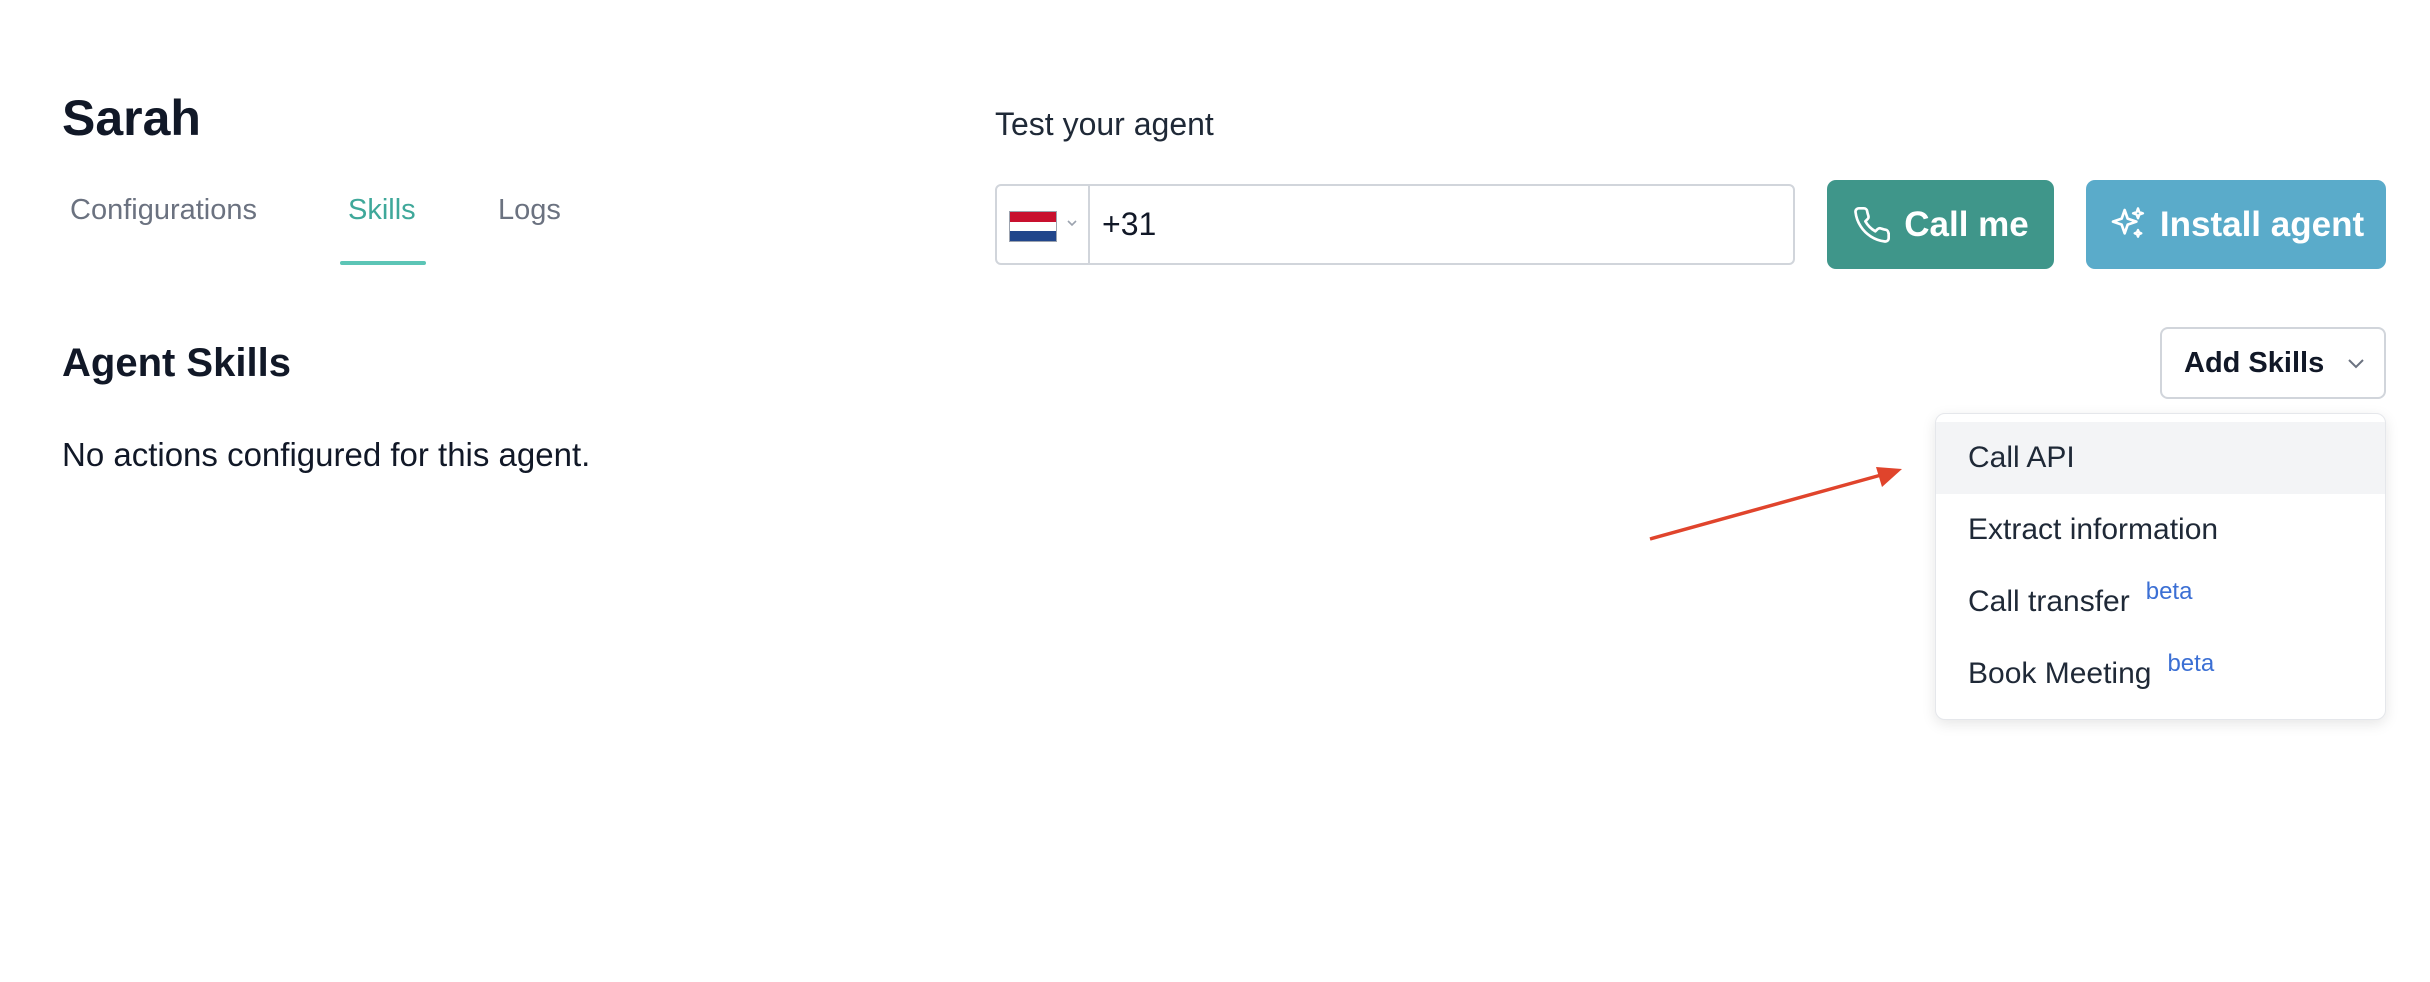 The image size is (2430, 982). I want to click on call-me-button: Call me, so click(1940, 224).